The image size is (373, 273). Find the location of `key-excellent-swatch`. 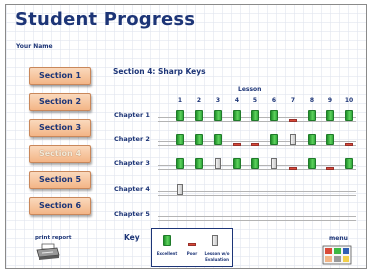

key-excellent-swatch is located at coordinates (167, 240).